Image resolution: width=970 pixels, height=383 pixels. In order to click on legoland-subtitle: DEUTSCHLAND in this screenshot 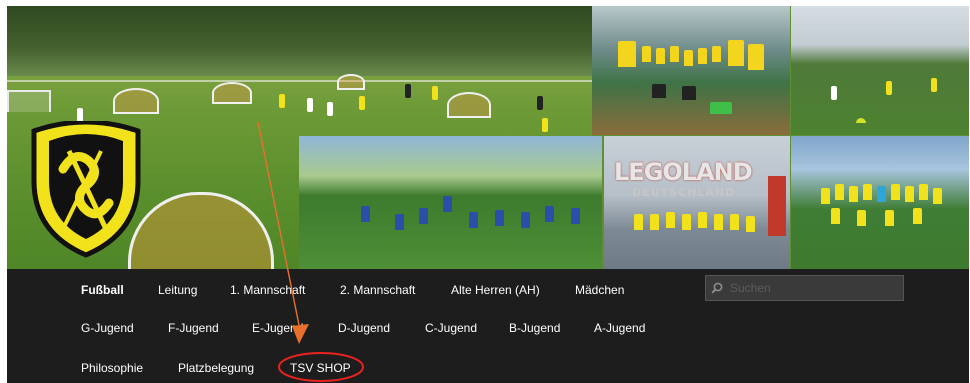, I will do `click(684, 192)`.